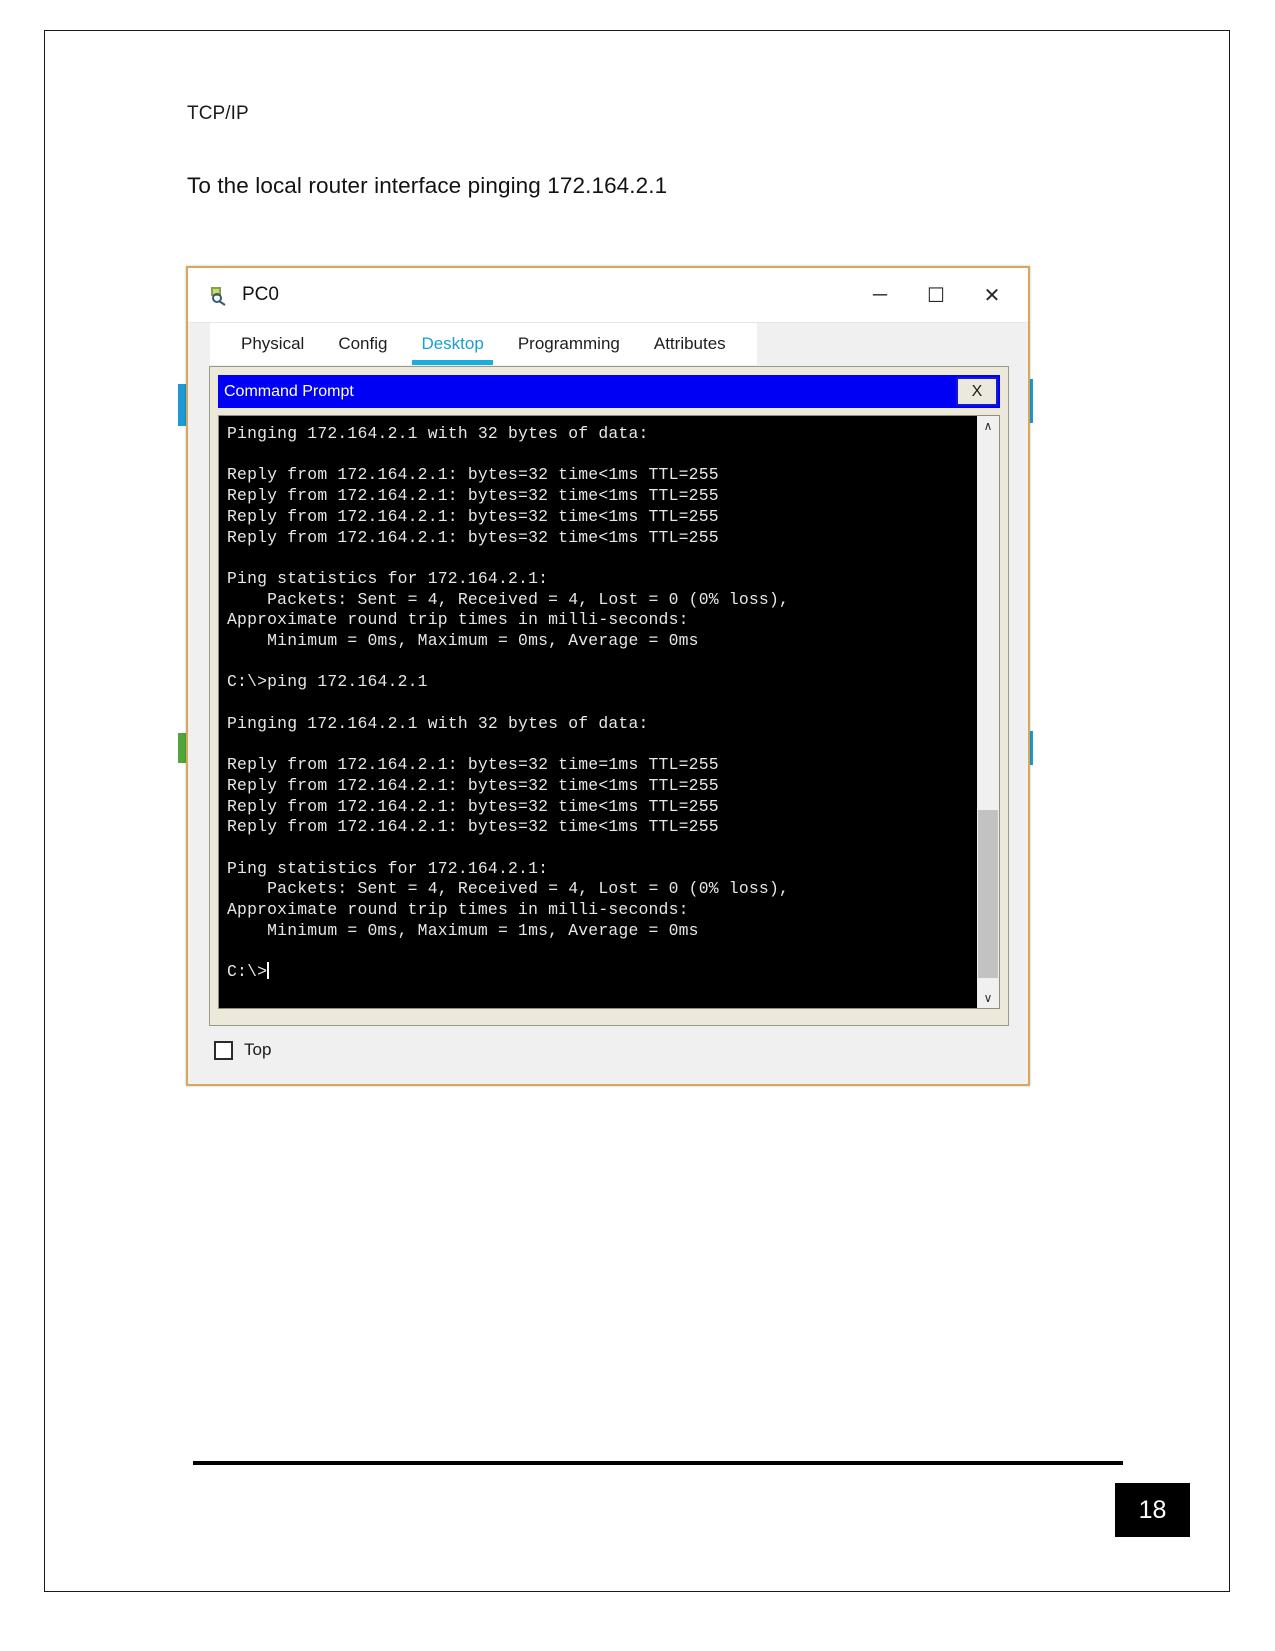 The height and width of the screenshot is (1651, 1275). What do you see at coordinates (609, 391) in the screenshot?
I see `command-prompt-titlebar: Command Prompt X` at bounding box center [609, 391].